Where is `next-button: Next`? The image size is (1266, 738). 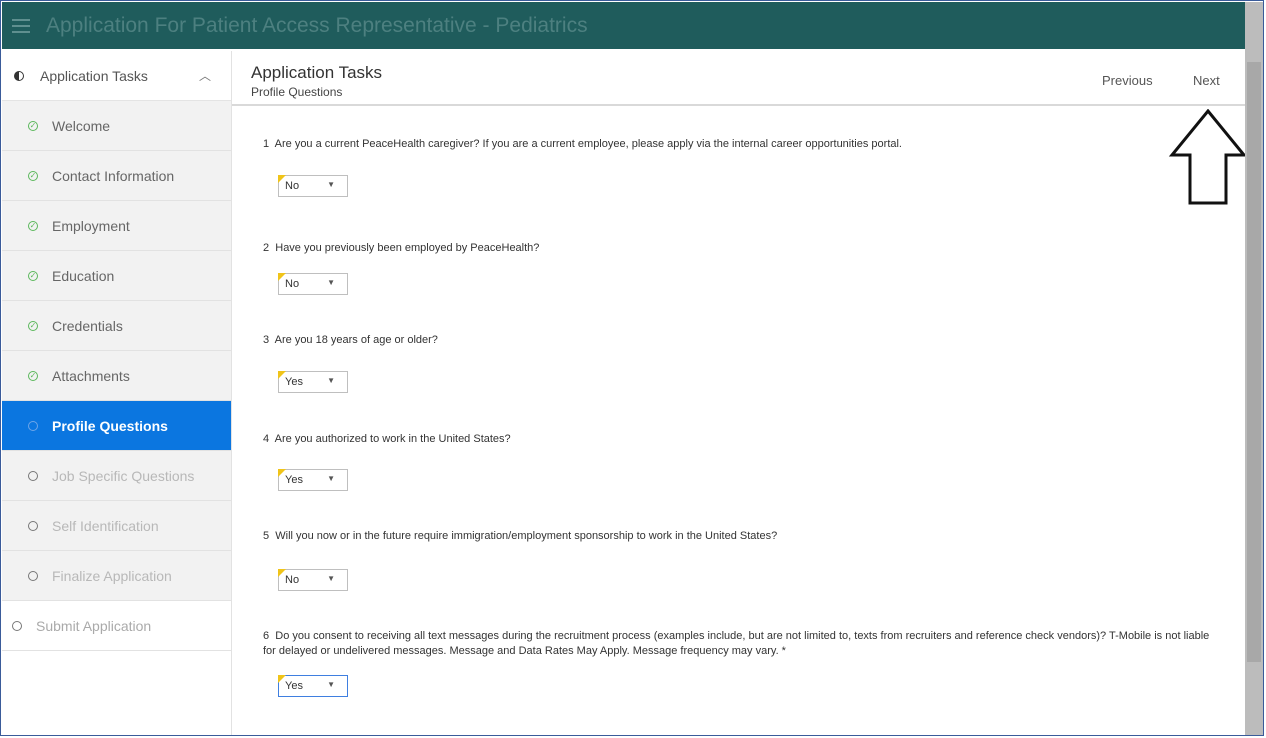 next-button: Next is located at coordinates (1206, 80).